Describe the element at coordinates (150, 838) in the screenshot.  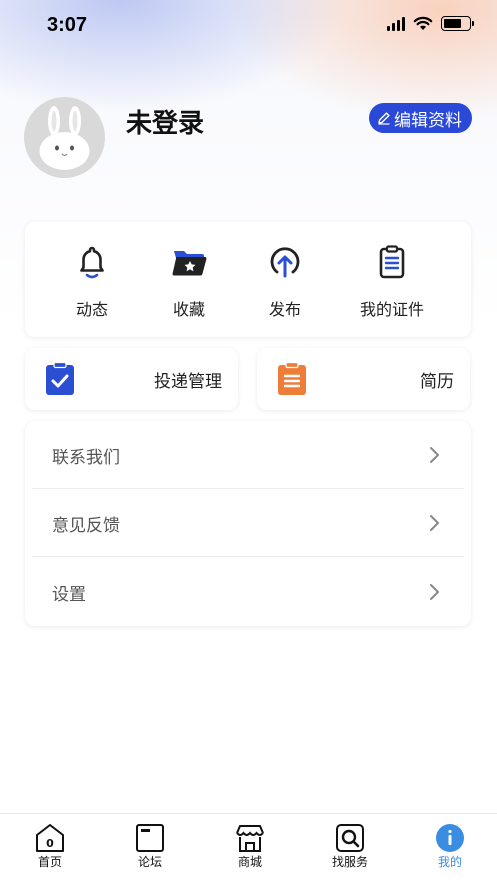
I see `forum-icon` at that location.